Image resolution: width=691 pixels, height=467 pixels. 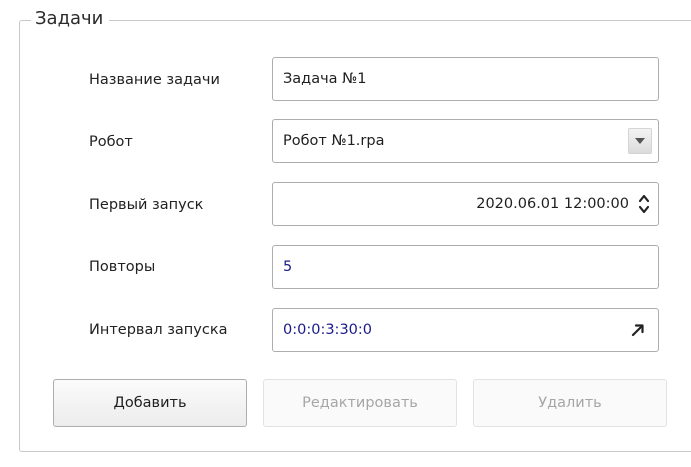 I want to click on robot-select: Робот №1.rpa, so click(x=465, y=141).